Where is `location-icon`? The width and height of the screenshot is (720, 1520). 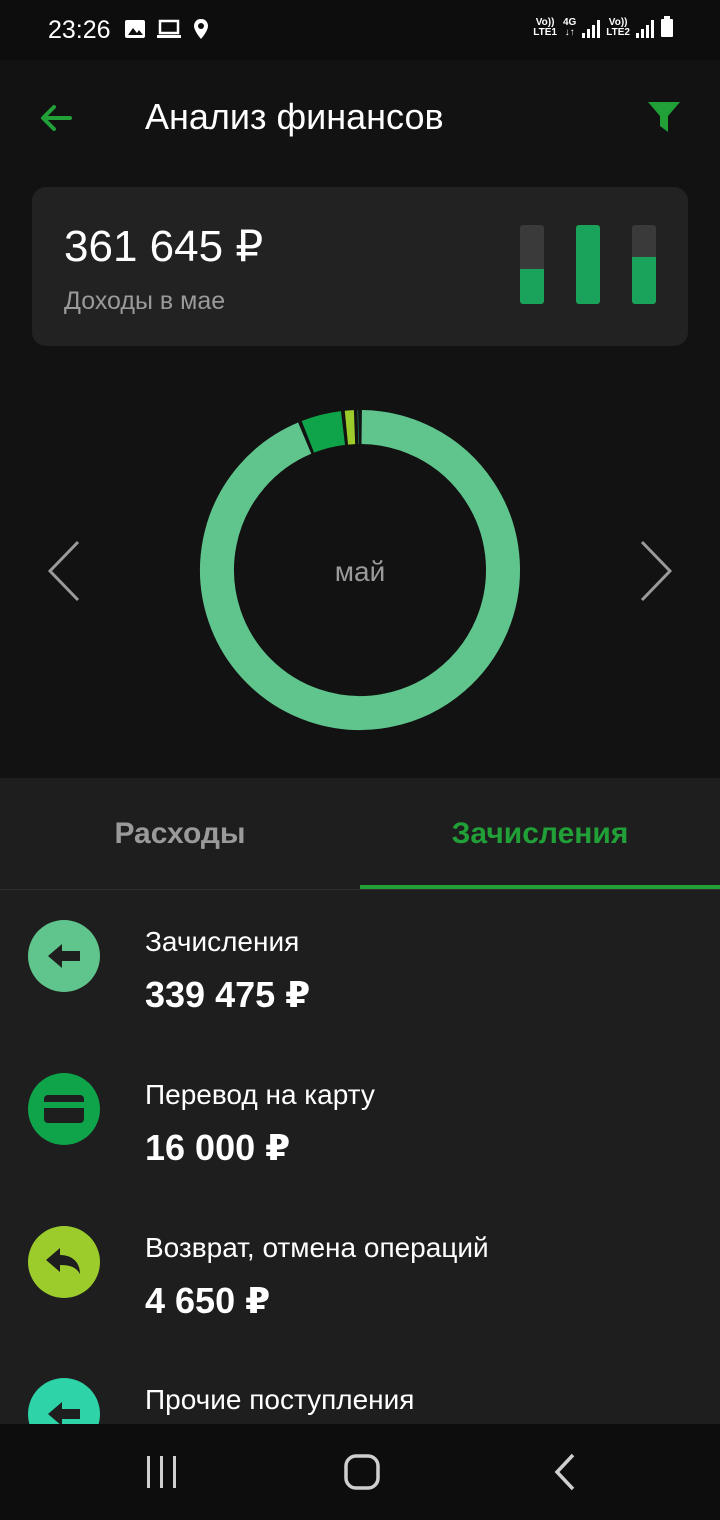 location-icon is located at coordinates (201, 29).